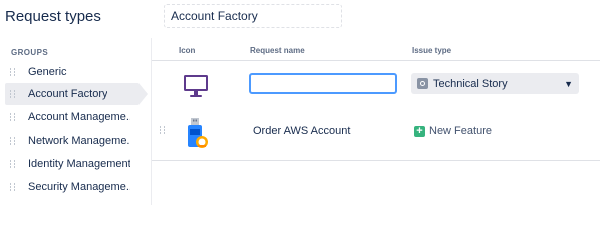 The width and height of the screenshot is (600, 240). What do you see at coordinates (68, 94) in the screenshot?
I see `sidebar-item-label: Account Factory` at bounding box center [68, 94].